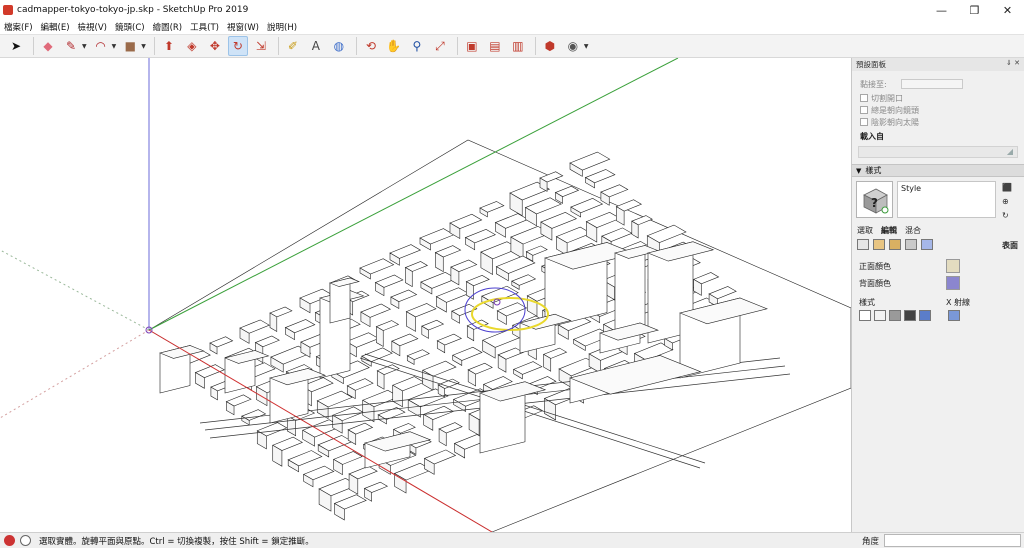 This screenshot has width=1024, height=548. I want to click on eraser-tool-icon: ◆, so click(48, 46).